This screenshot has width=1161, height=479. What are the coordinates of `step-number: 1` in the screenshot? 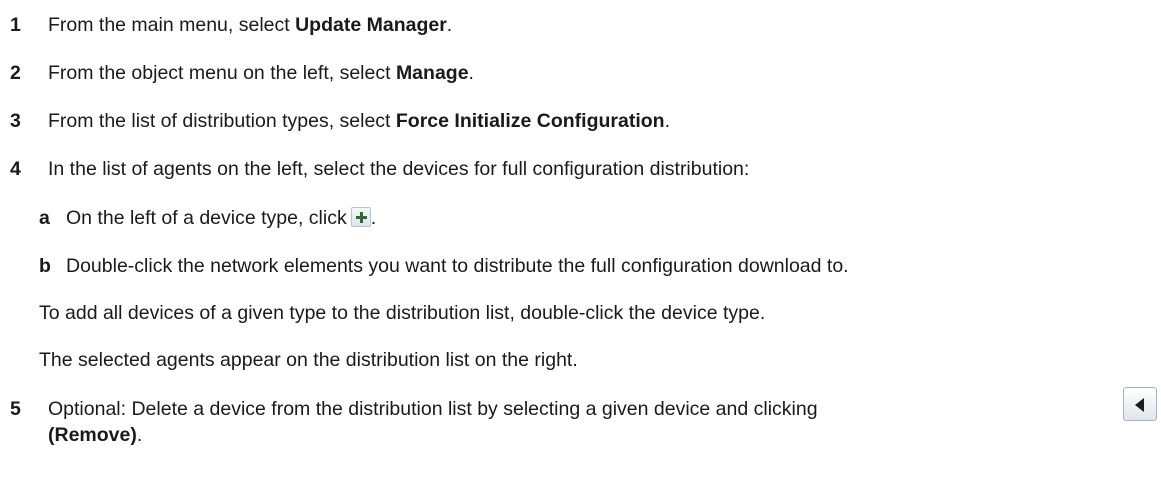 It's located at (15, 25).